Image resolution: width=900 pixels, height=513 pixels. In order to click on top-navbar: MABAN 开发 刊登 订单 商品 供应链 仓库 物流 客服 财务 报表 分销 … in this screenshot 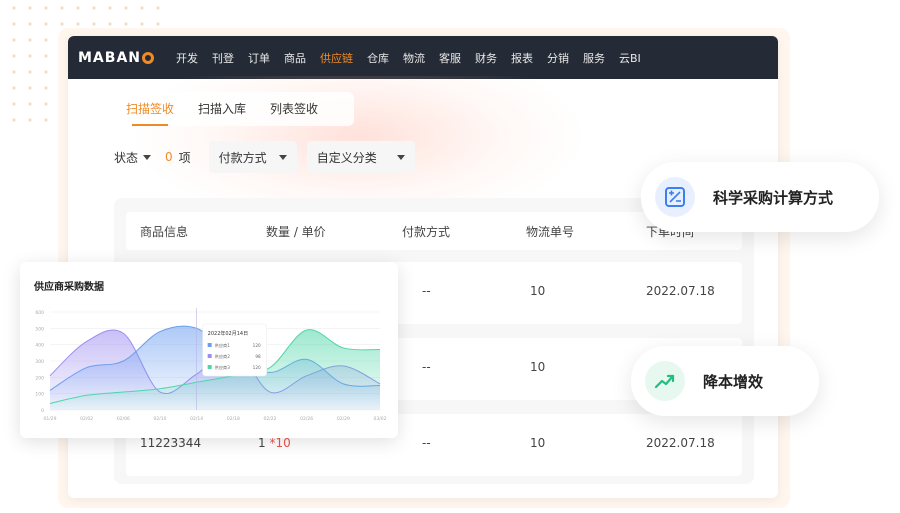, I will do `click(423, 57)`.